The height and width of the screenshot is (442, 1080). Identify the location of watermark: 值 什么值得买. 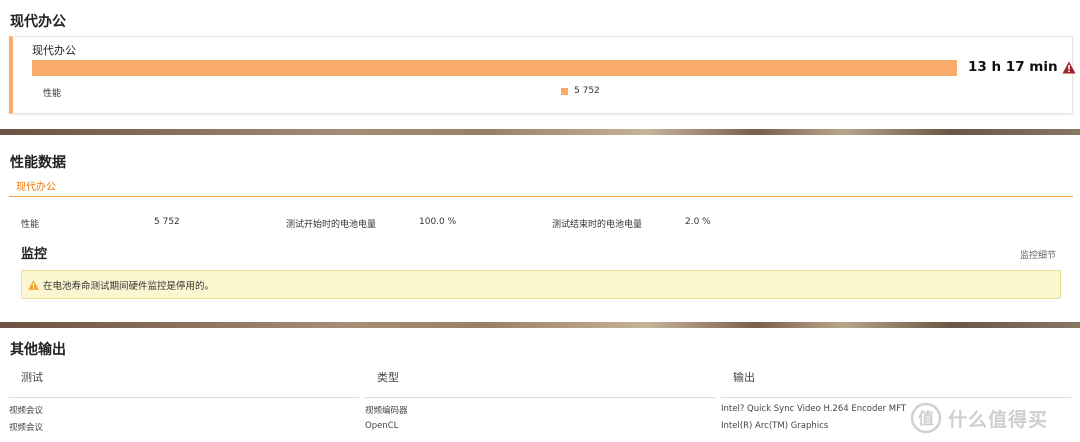
(993, 418).